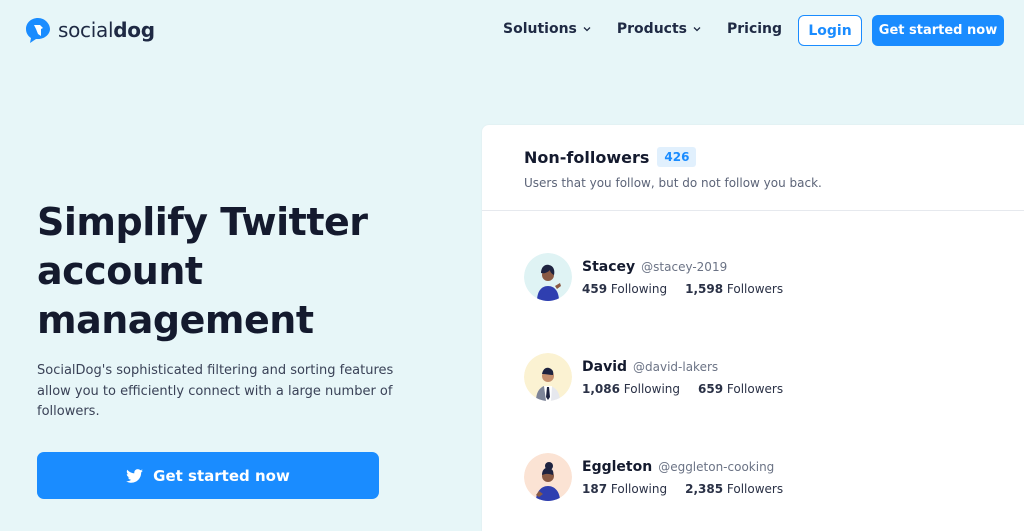  I want to click on user-handle: @stacey-2019, so click(684, 266).